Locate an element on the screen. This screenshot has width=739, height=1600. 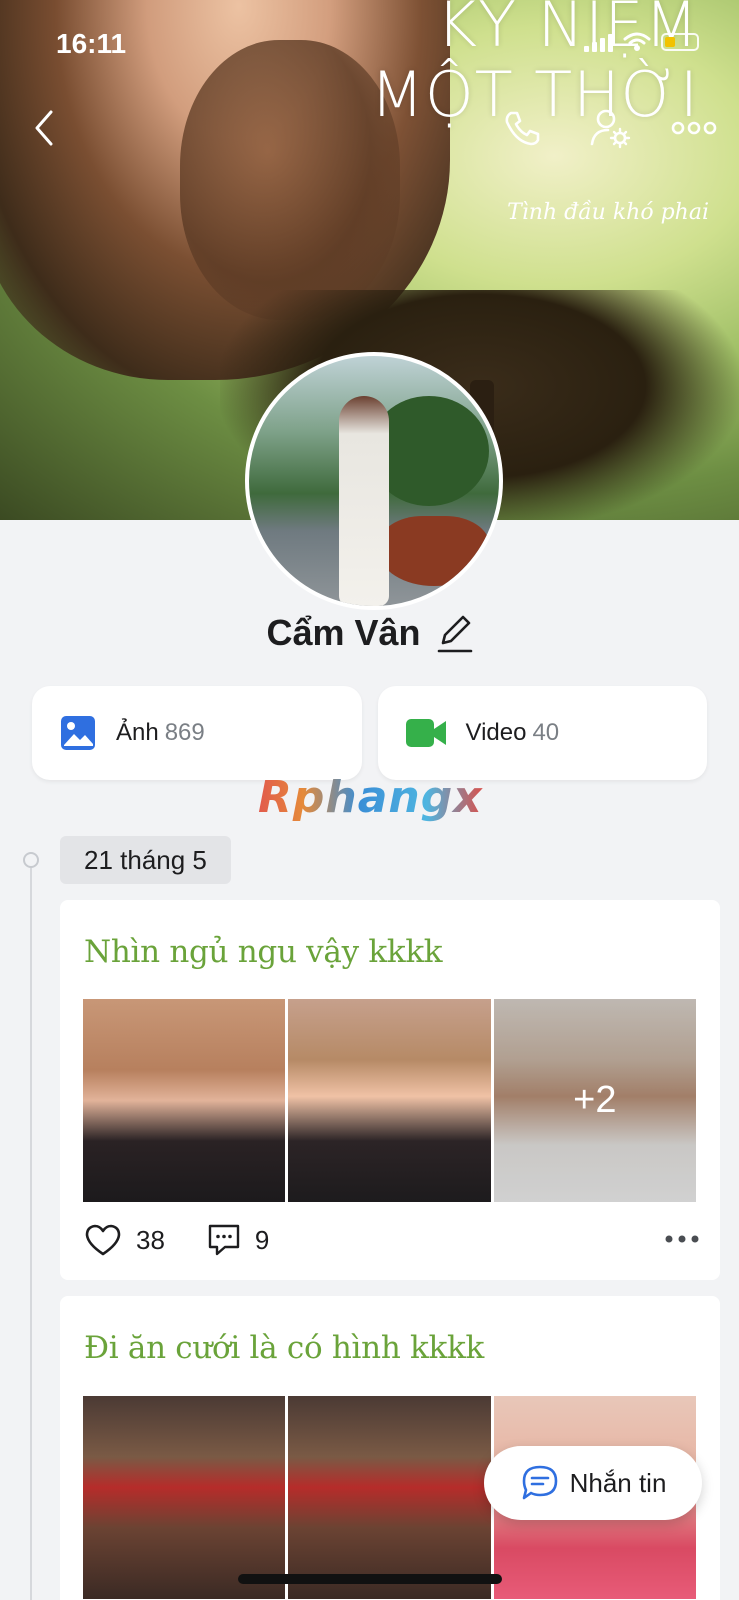
like-count: 38 is located at coordinates (150, 1239).